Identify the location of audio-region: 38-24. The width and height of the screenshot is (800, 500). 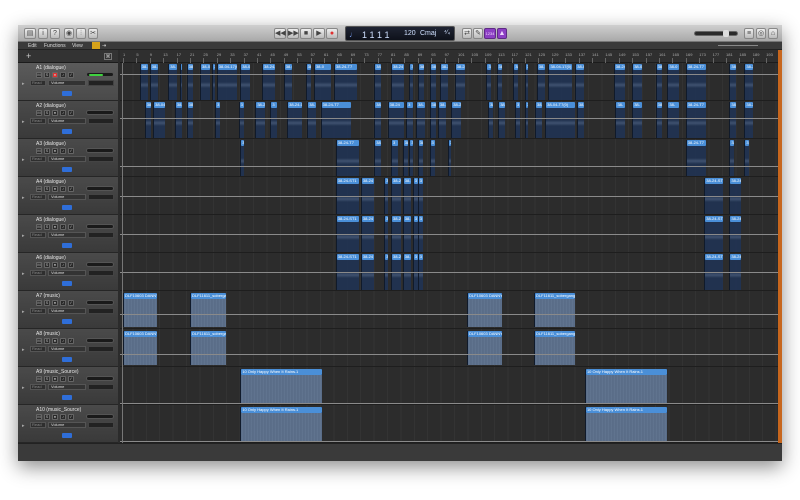
(459, 82).